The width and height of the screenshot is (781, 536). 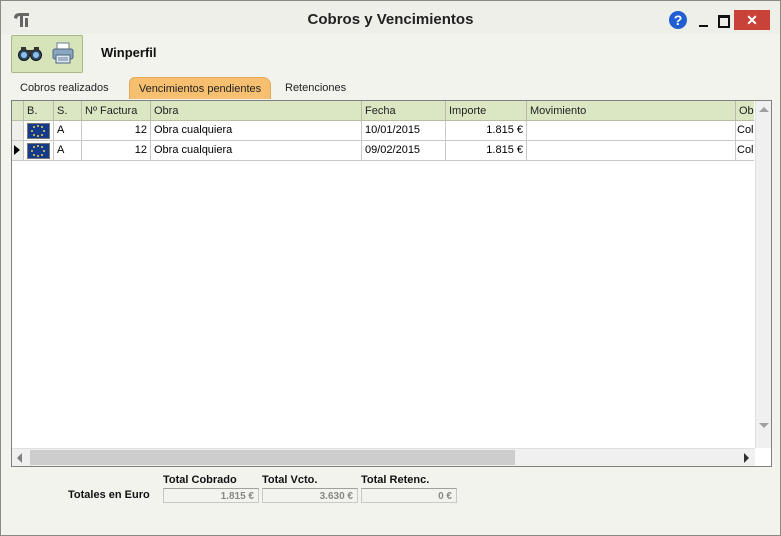 I want to click on total-vcto-value: 3.630 €, so click(x=310, y=495).